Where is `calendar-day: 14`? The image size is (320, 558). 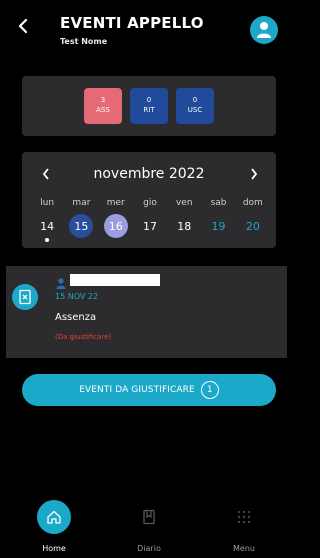
calendar-day: 14 is located at coordinates (47, 228).